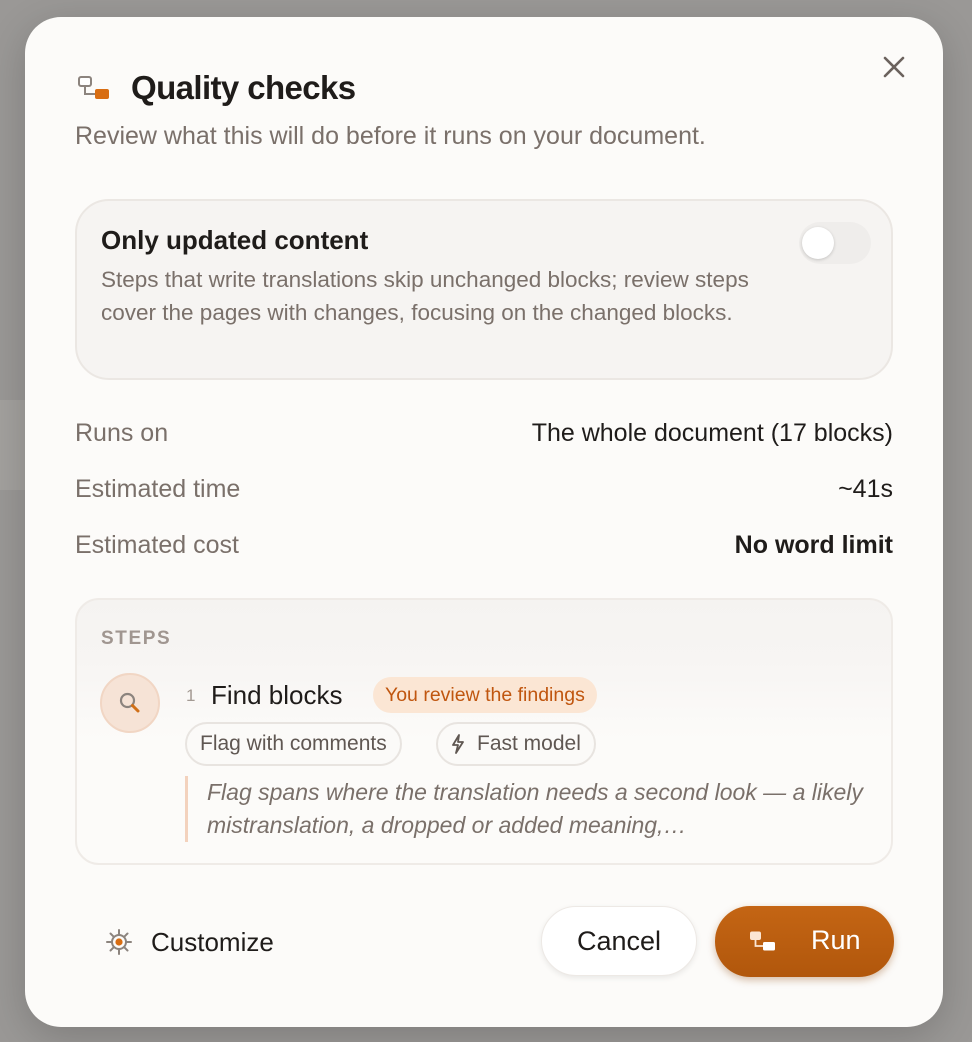 This screenshot has height=1042, width=972. What do you see at coordinates (813, 544) in the screenshot?
I see `estimated-cost-value: No word limit` at bounding box center [813, 544].